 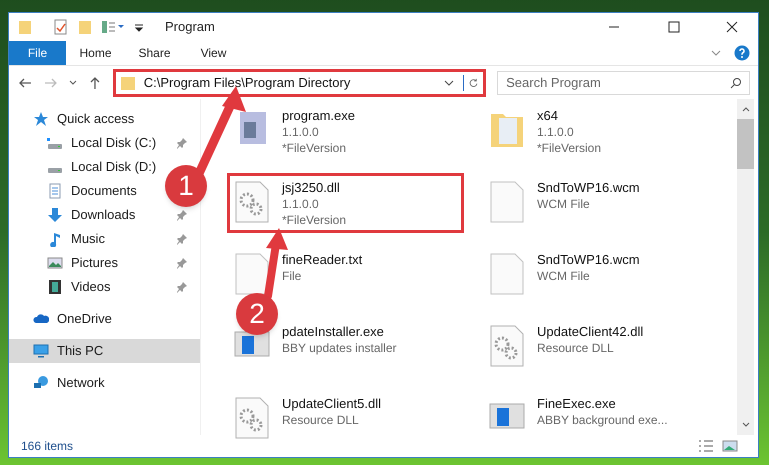 I want to click on scrollbar, so click(x=745, y=267).